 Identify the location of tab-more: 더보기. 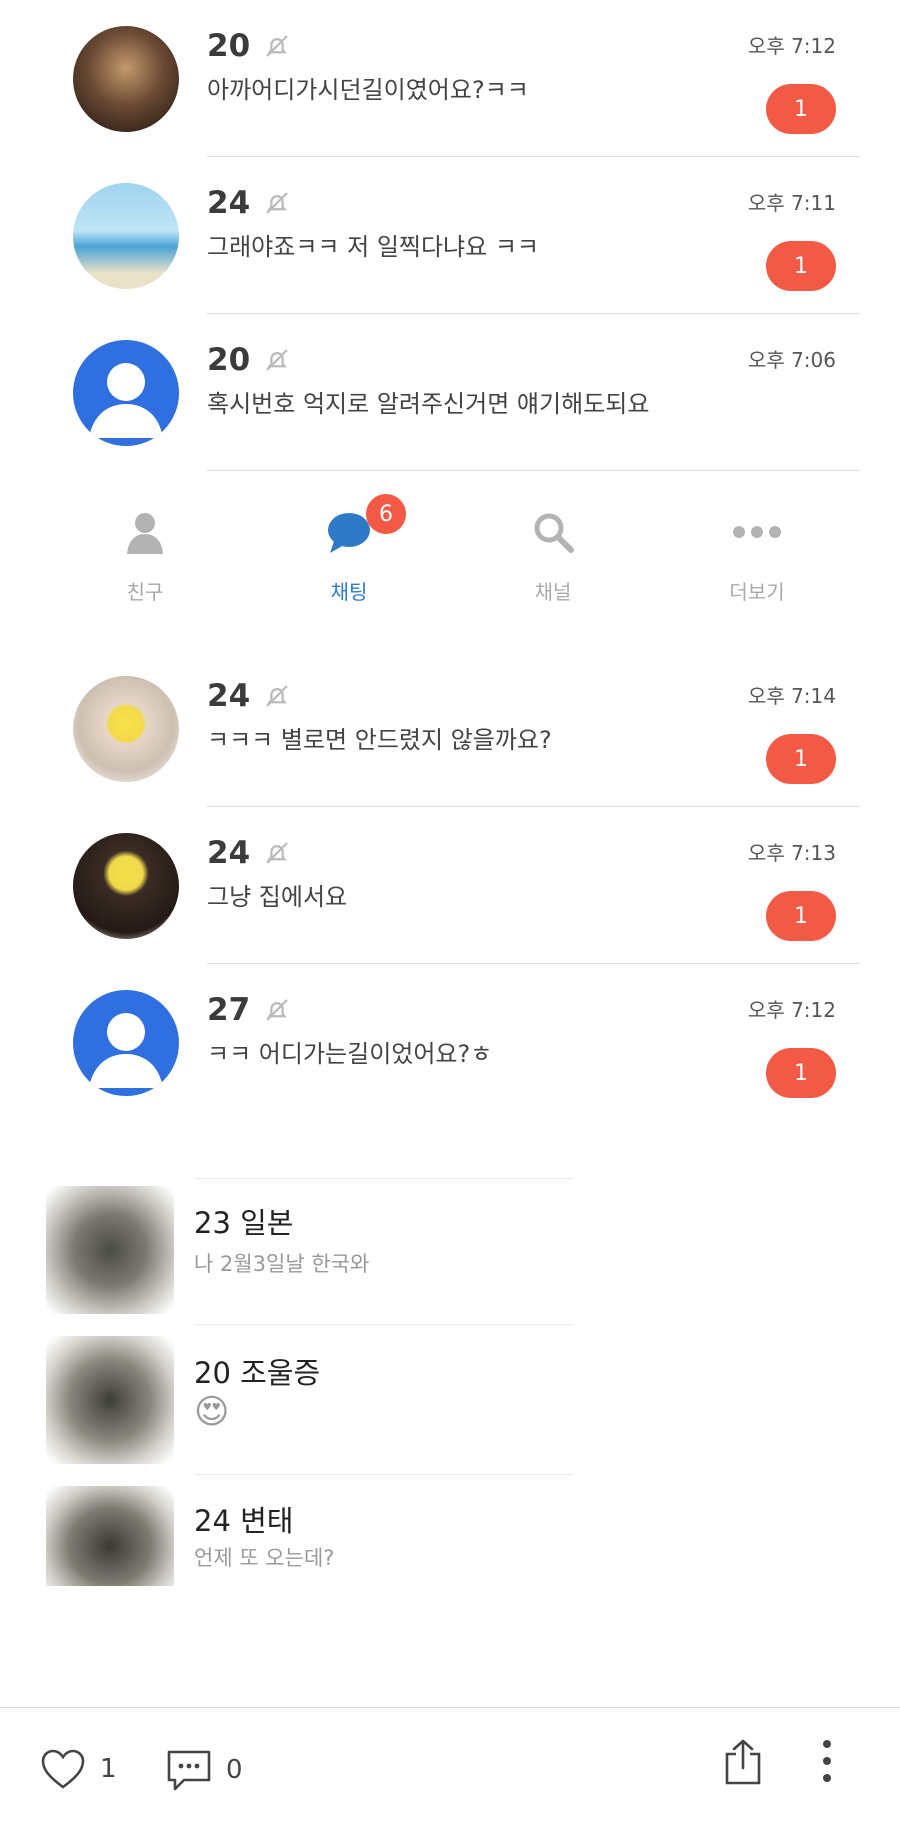
(757, 541).